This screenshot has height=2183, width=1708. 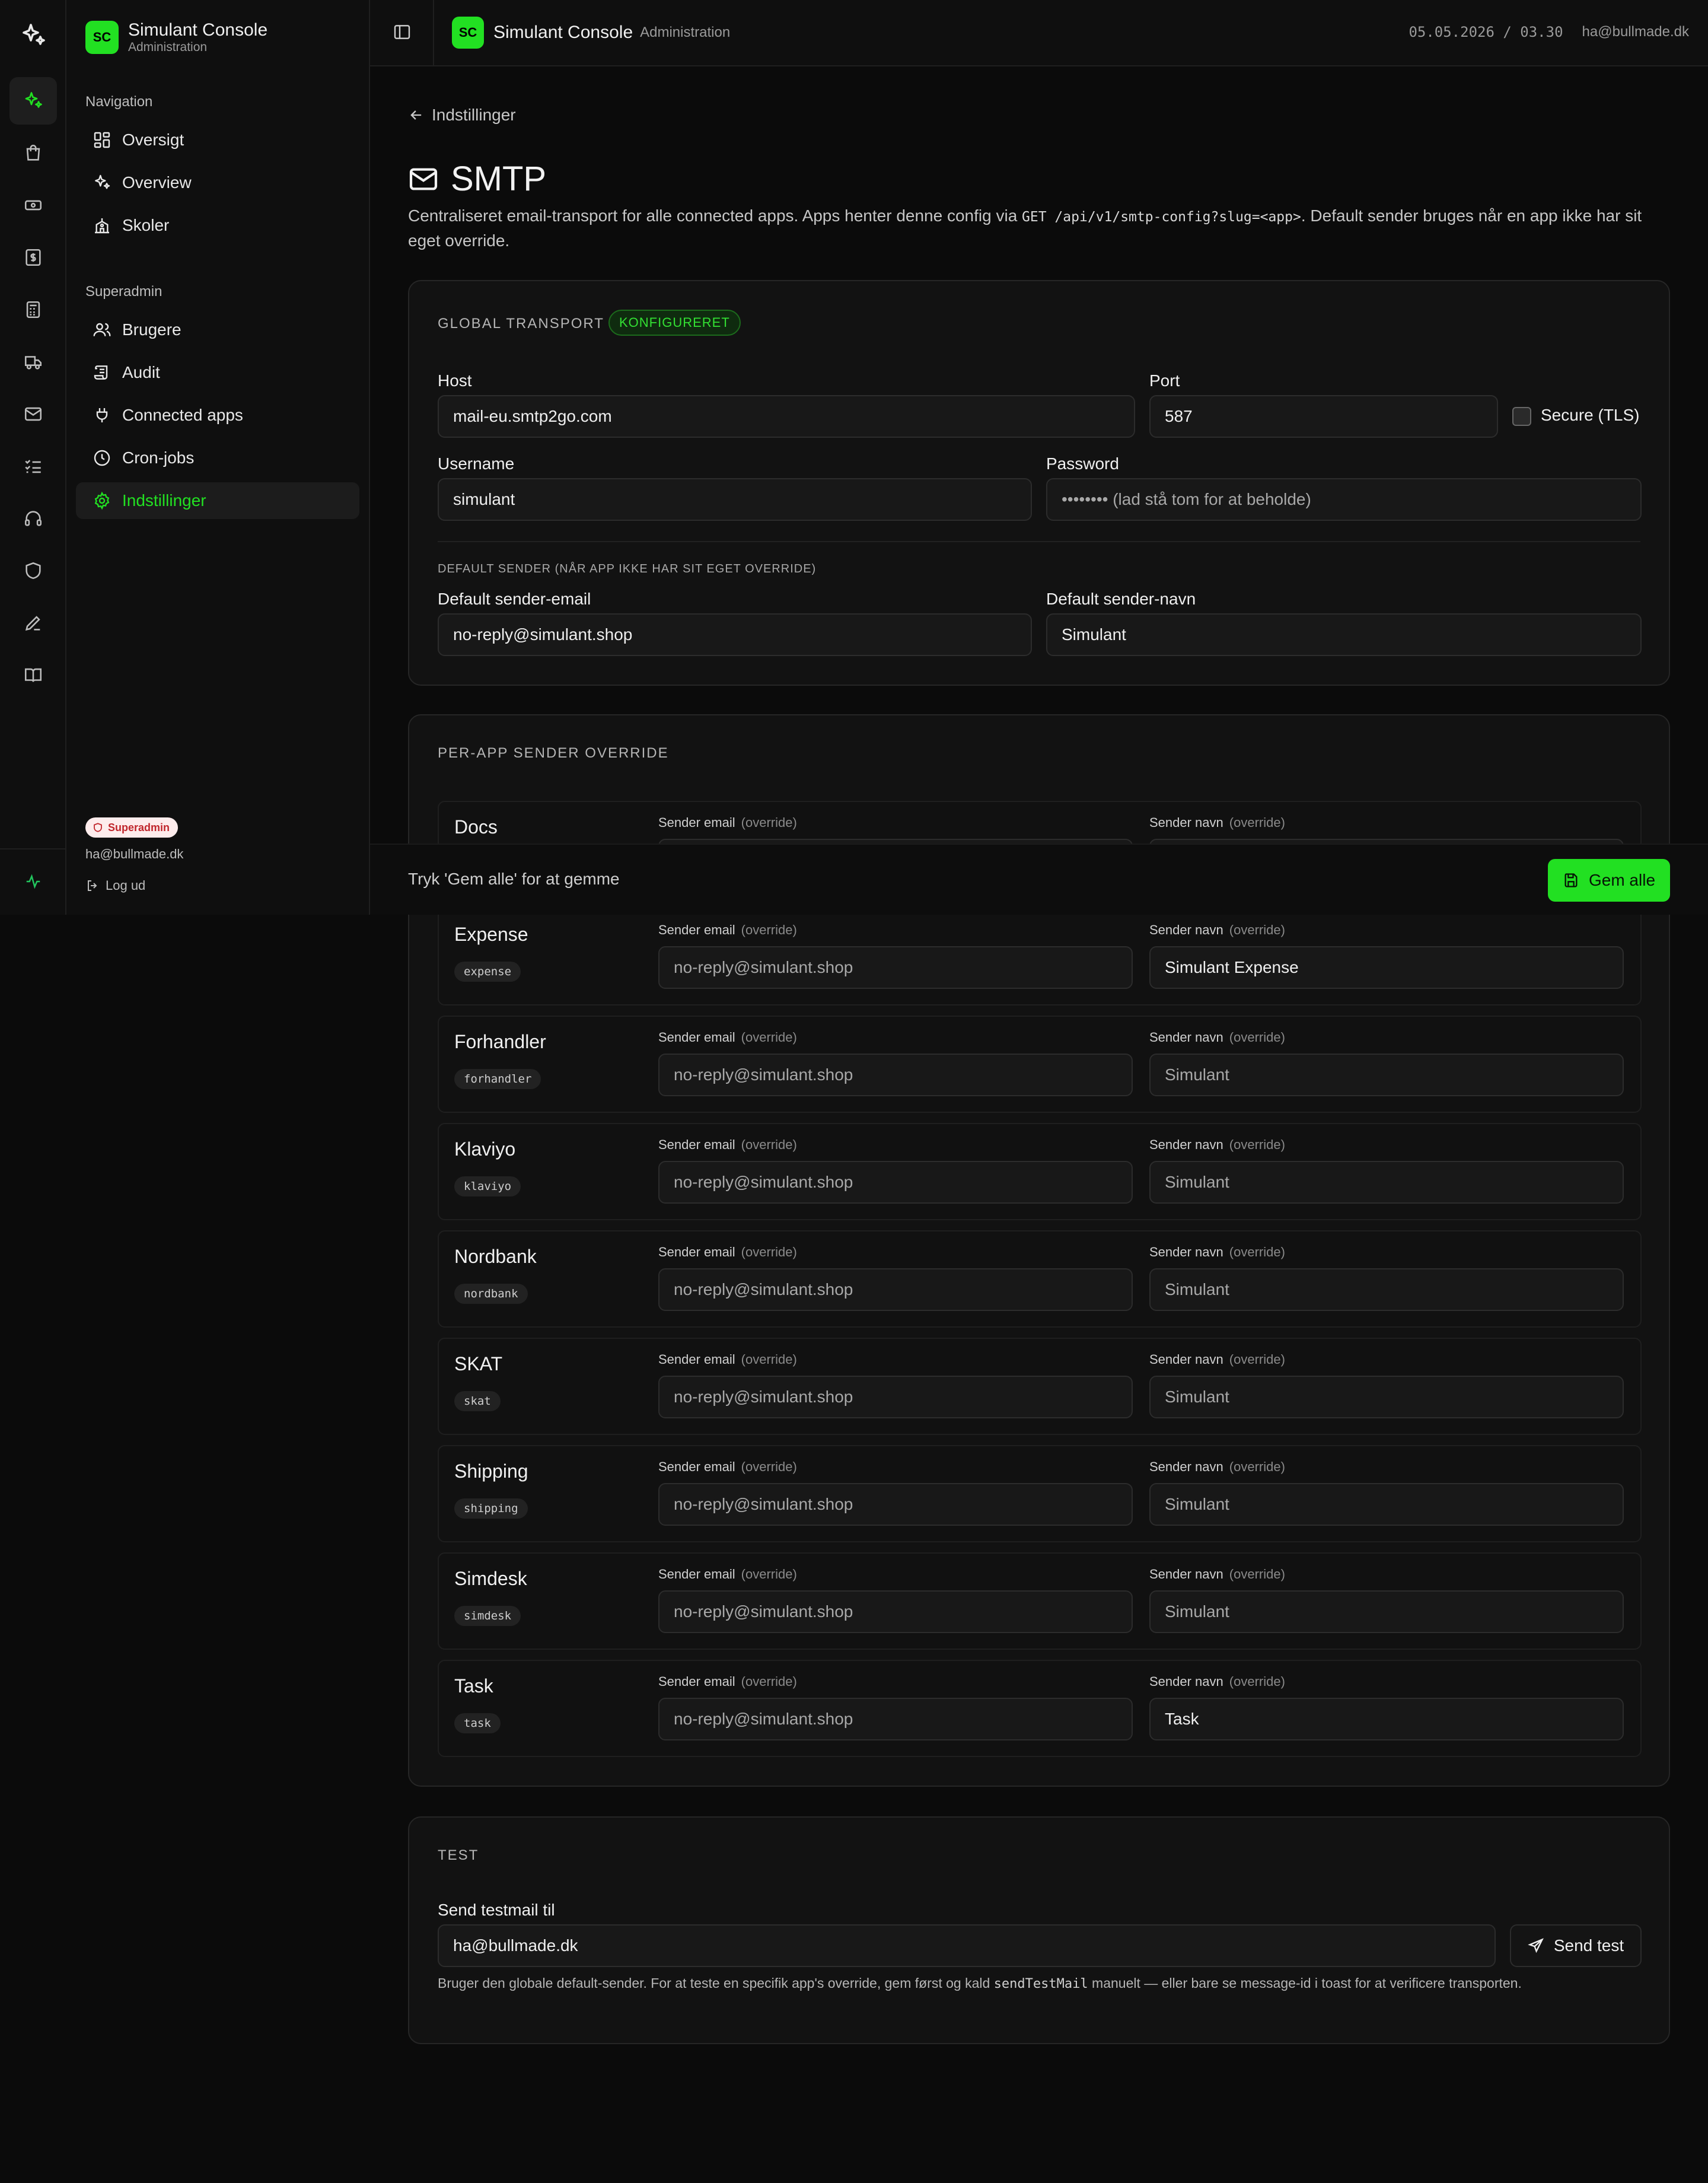 I want to click on brand-badge: SC, so click(x=468, y=33).